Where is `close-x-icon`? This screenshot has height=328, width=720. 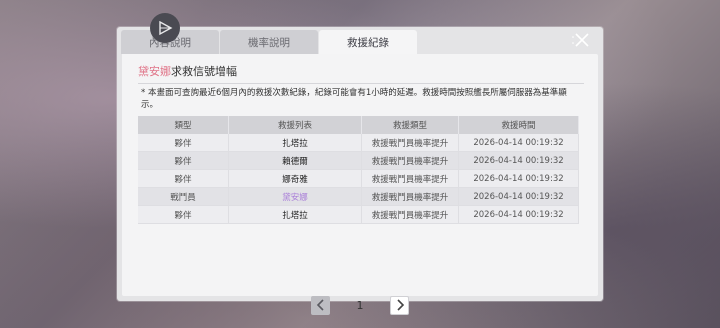 close-x-icon is located at coordinates (580, 40).